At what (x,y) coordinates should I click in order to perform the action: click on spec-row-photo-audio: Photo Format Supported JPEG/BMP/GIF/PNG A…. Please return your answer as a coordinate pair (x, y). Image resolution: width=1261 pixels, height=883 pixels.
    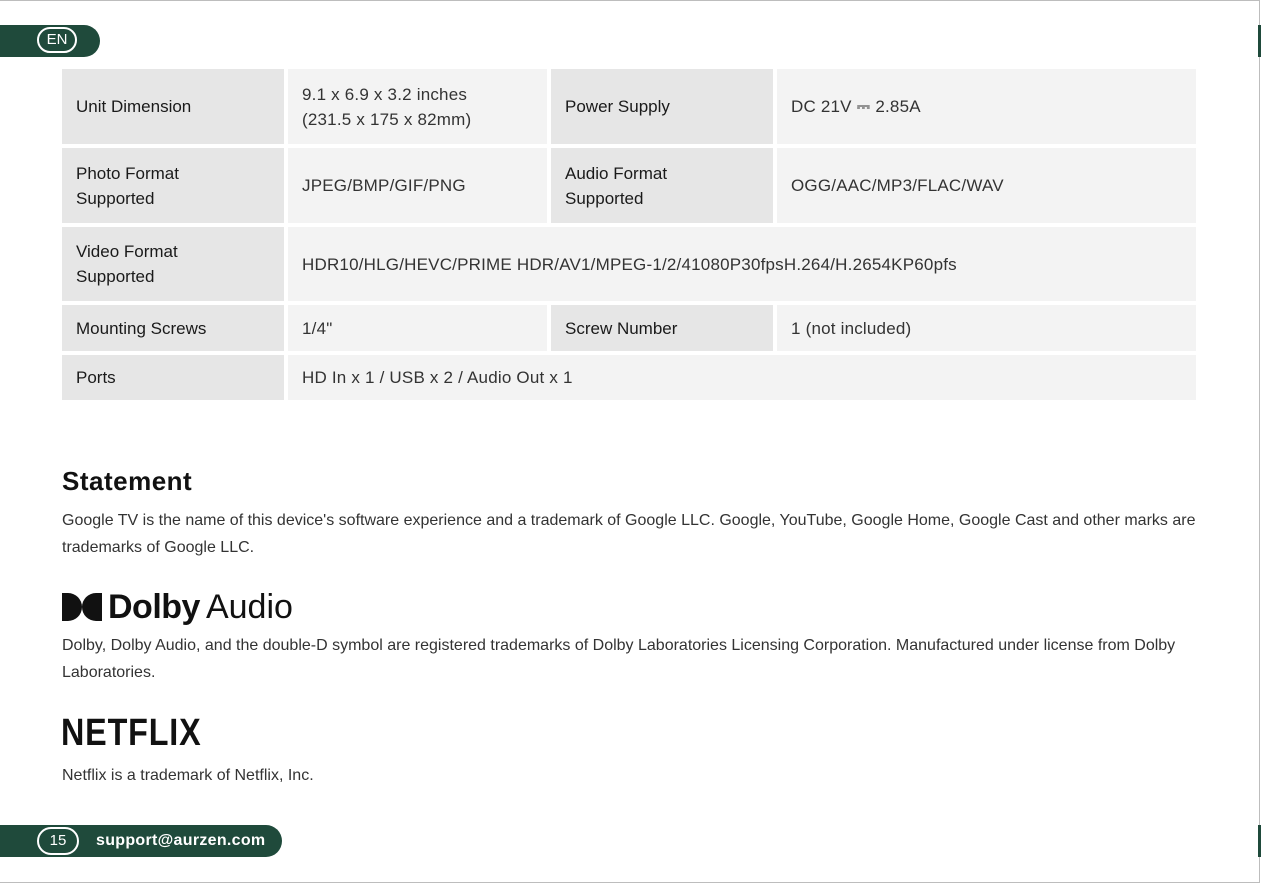
    Looking at the image, I should click on (629, 187).